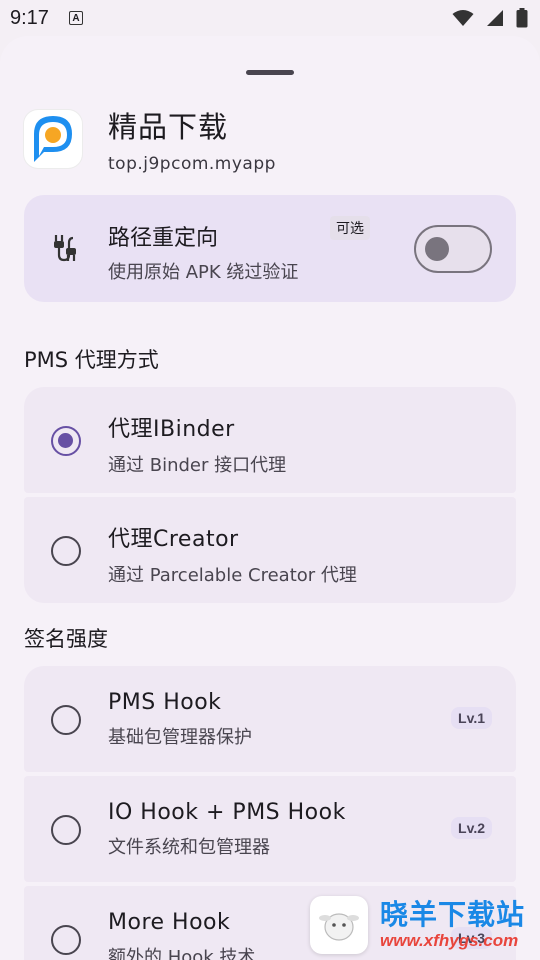  I want to click on notification-icon: A, so click(75, 18).